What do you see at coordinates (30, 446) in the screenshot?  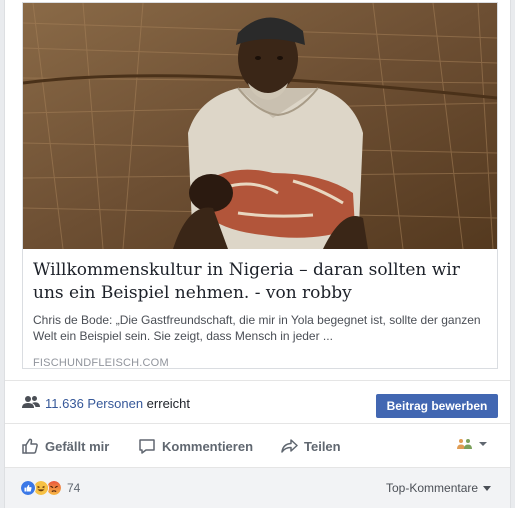 I see `thumbs-up-icon` at bounding box center [30, 446].